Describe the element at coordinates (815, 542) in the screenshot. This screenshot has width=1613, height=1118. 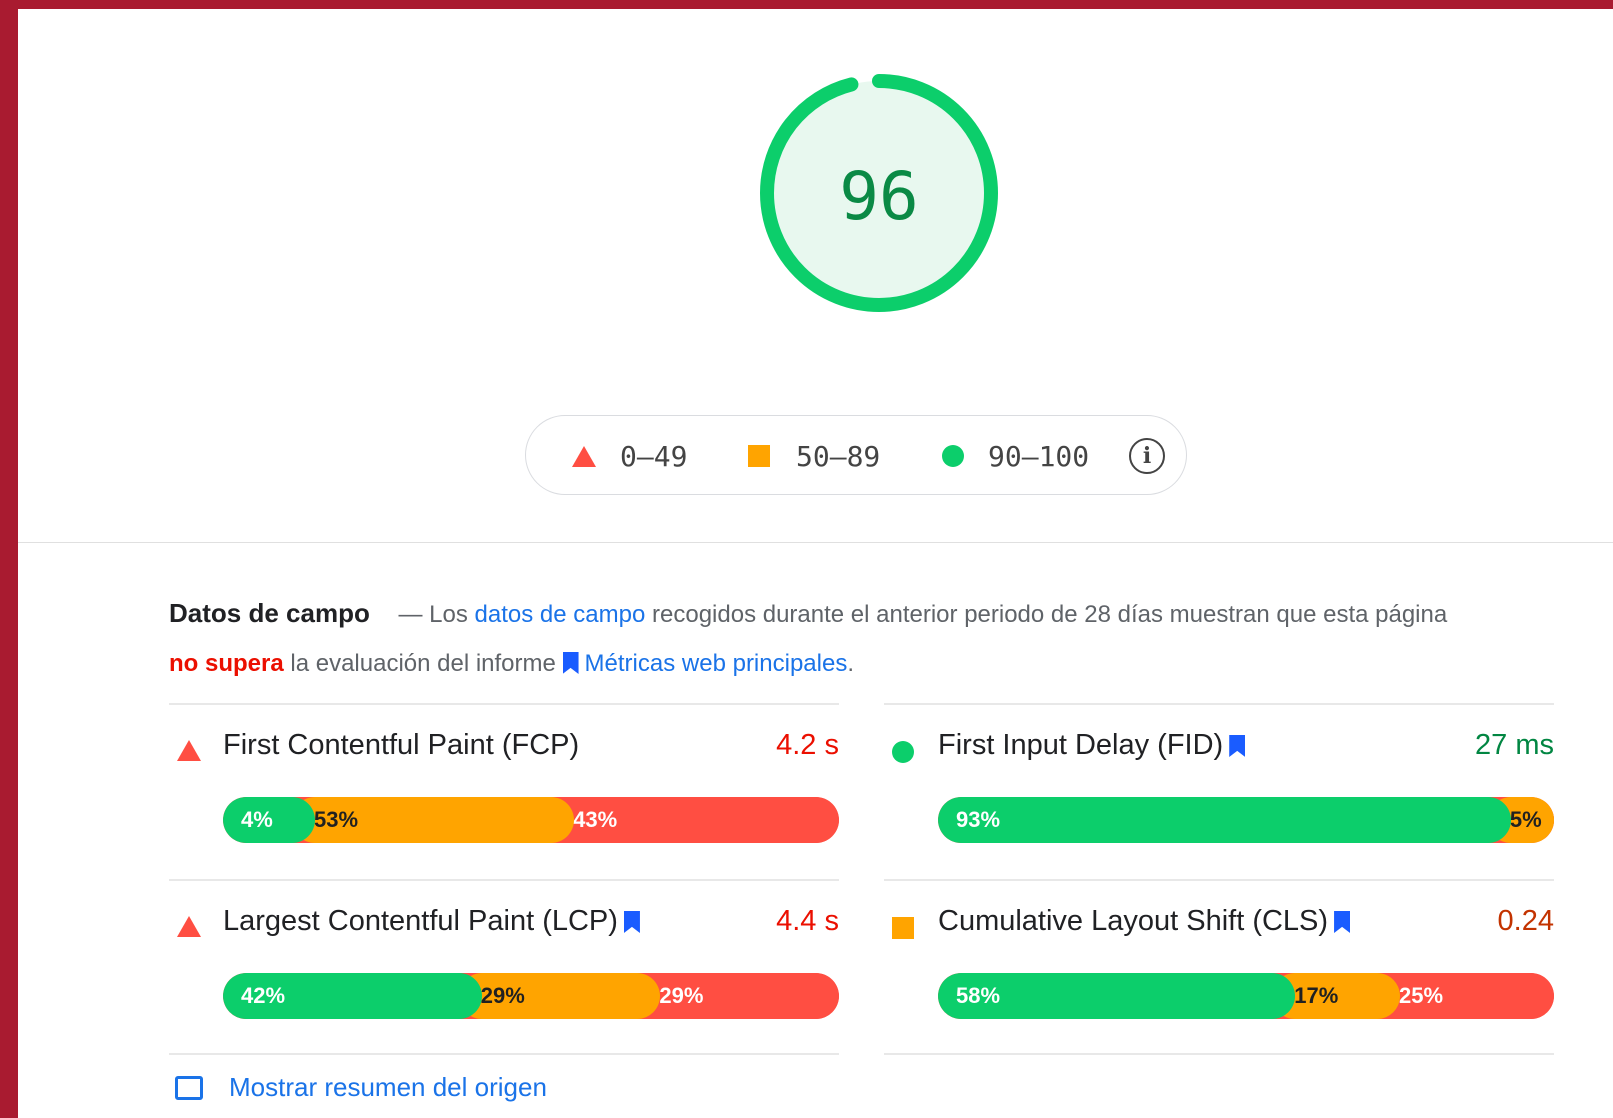
I see `section-divider` at that location.